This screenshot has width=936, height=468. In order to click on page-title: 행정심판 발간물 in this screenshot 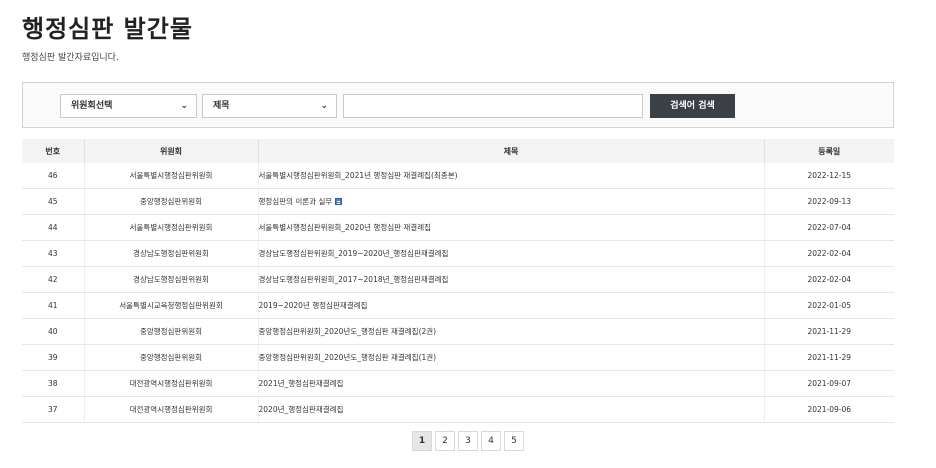, I will do `click(107, 29)`.